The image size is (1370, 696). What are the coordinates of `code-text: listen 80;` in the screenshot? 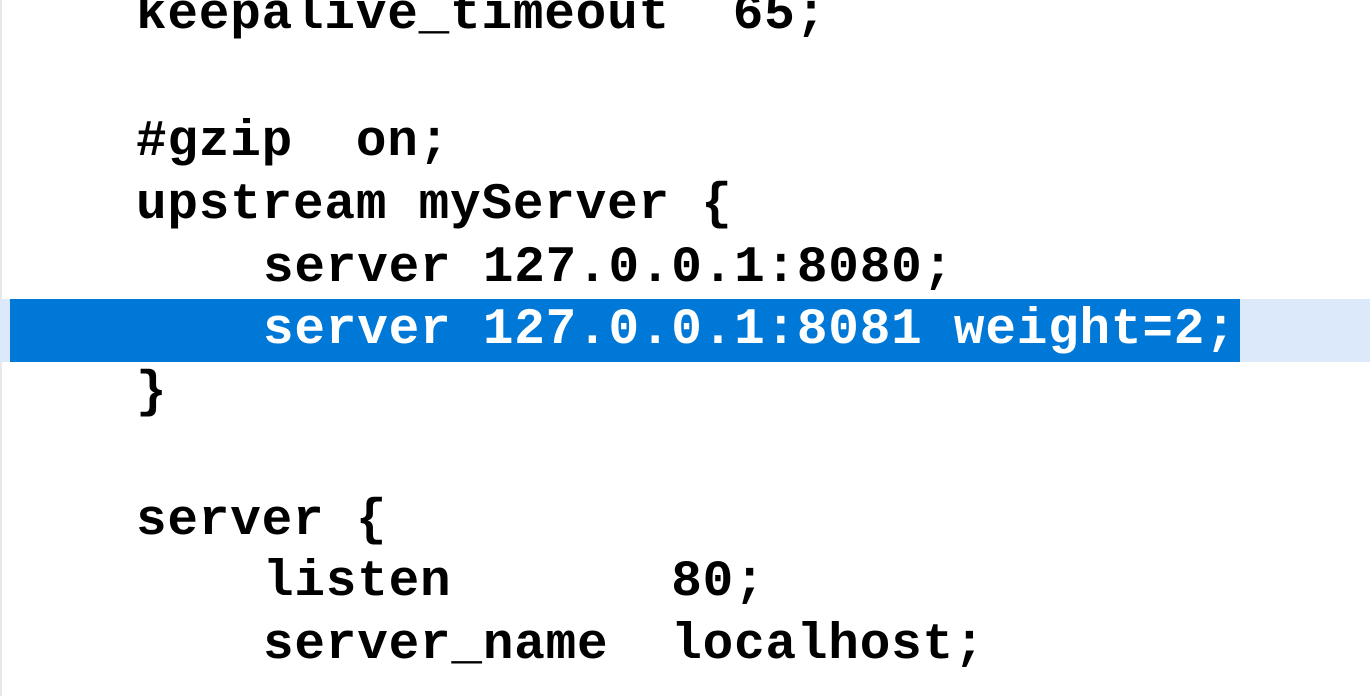 It's located at (514, 582).